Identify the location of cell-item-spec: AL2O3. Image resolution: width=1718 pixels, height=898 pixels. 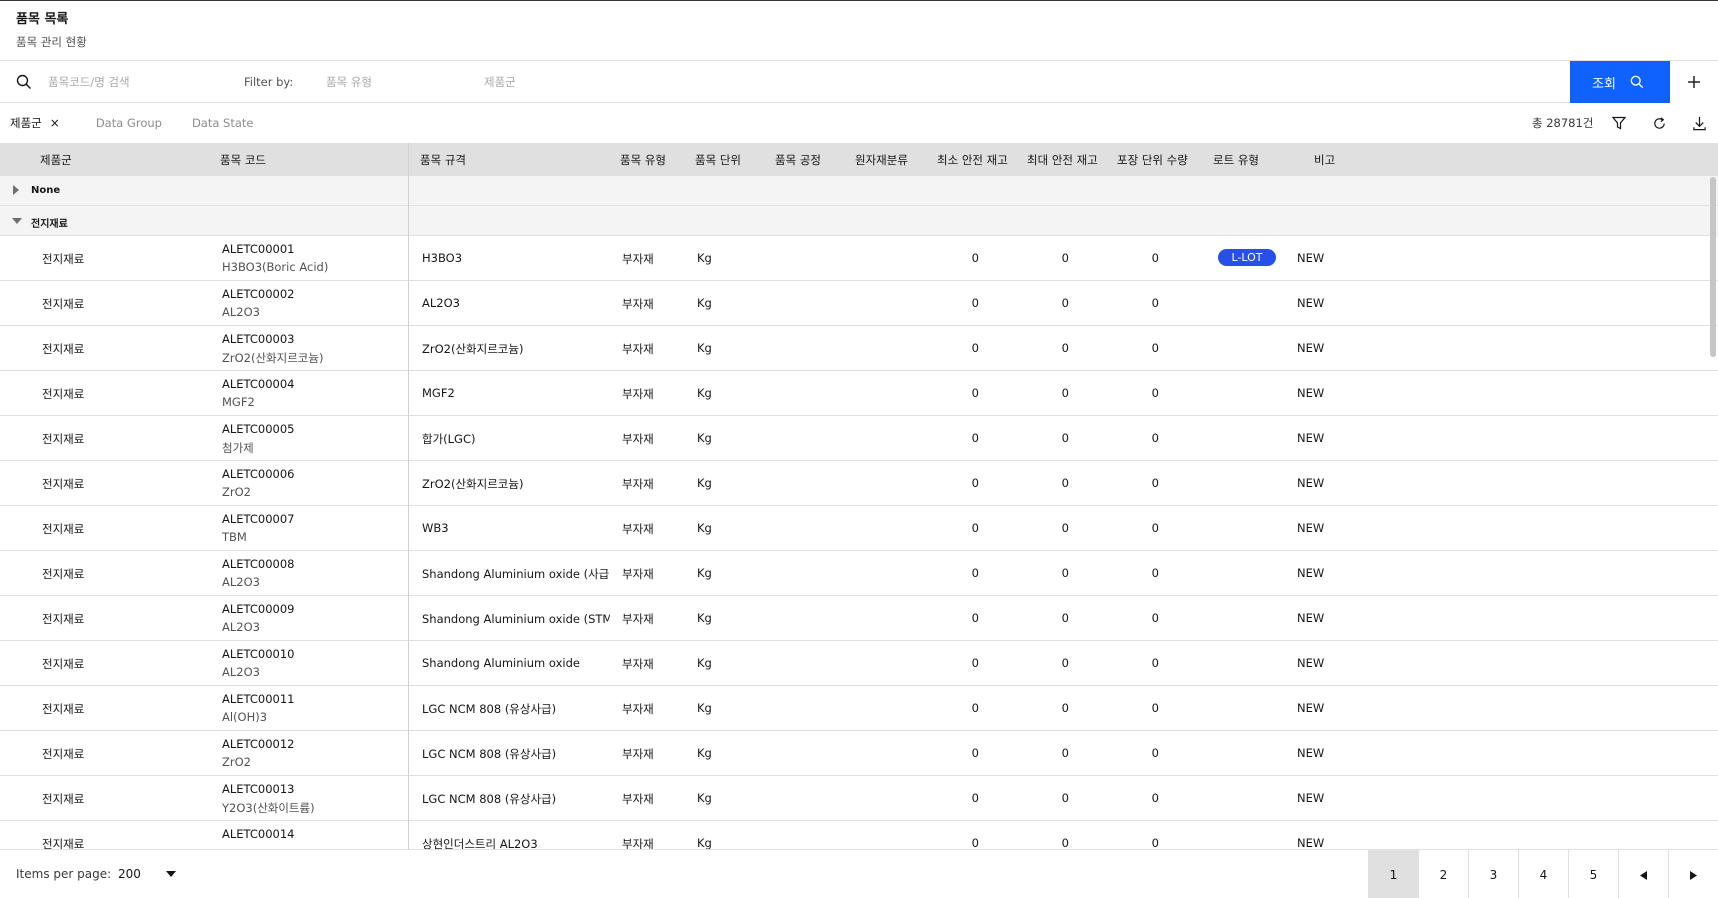
(441, 303).